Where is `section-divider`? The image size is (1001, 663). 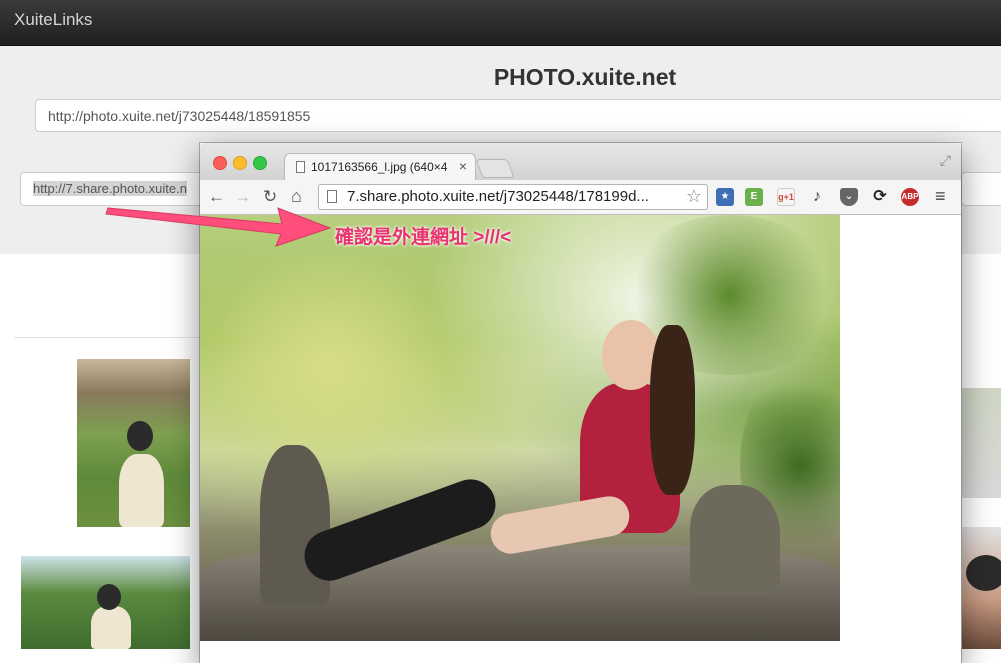 section-divider is located at coordinates (114, 337).